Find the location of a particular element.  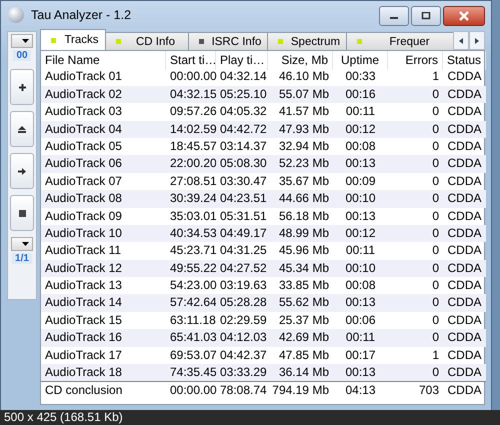

table-cell-text: 35.67 Mb is located at coordinates (304, 181).